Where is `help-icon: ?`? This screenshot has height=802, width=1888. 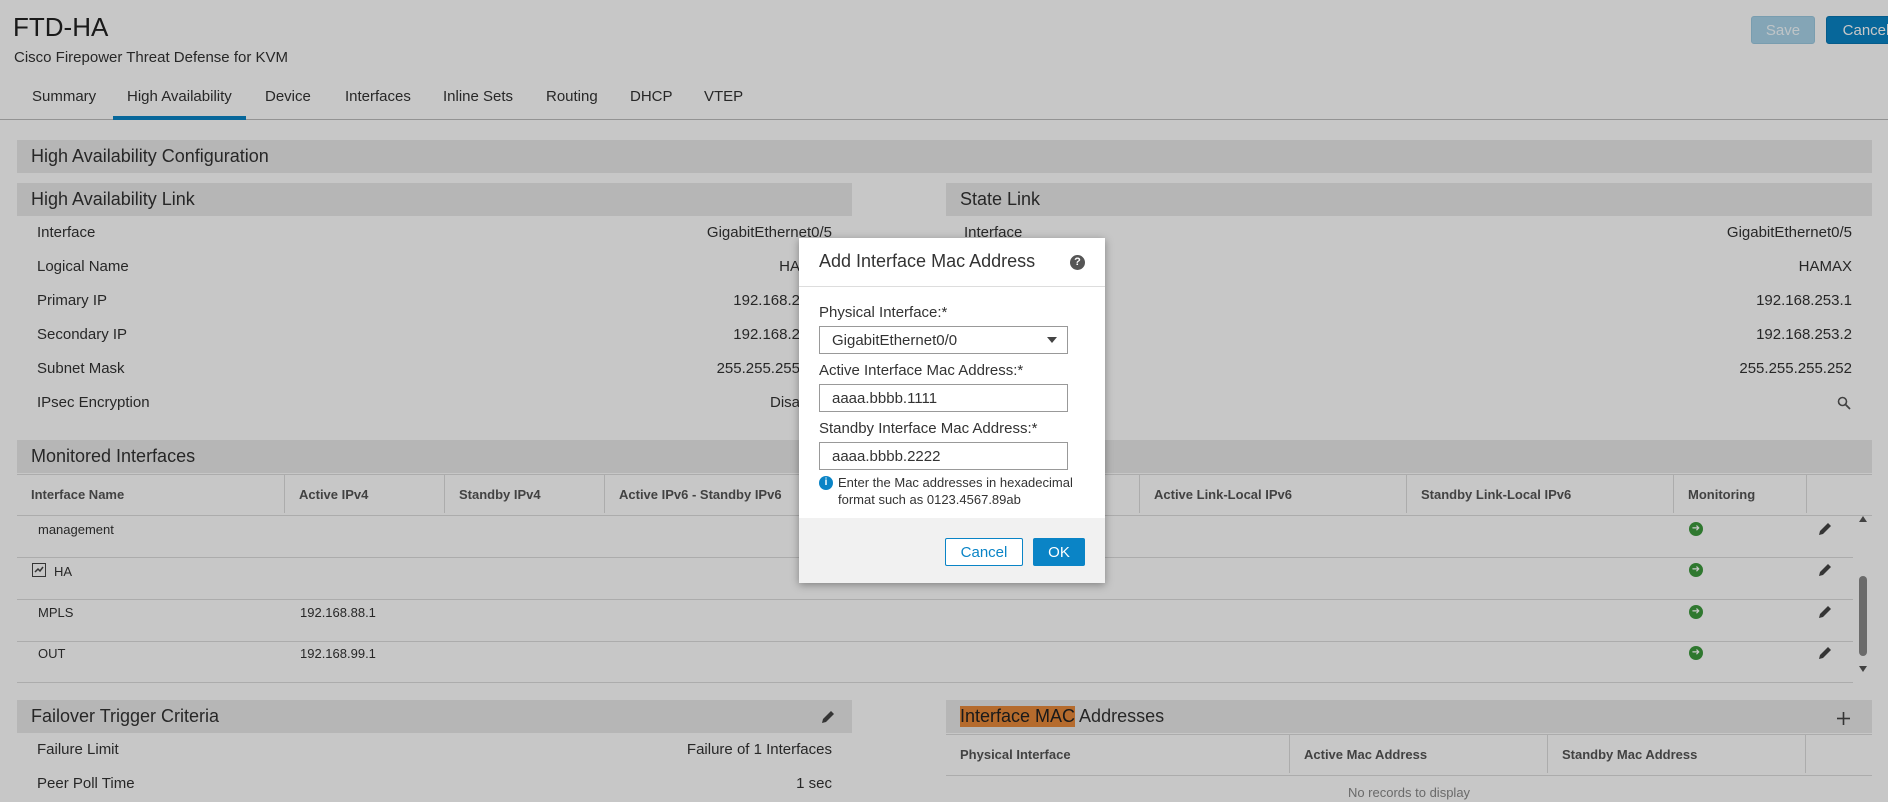
help-icon: ? is located at coordinates (1077, 262).